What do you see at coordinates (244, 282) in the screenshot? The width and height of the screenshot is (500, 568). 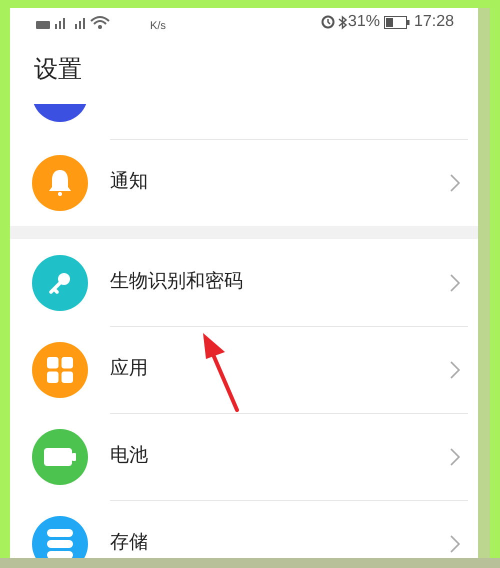 I see `settings-item: 生物识别和密码` at bounding box center [244, 282].